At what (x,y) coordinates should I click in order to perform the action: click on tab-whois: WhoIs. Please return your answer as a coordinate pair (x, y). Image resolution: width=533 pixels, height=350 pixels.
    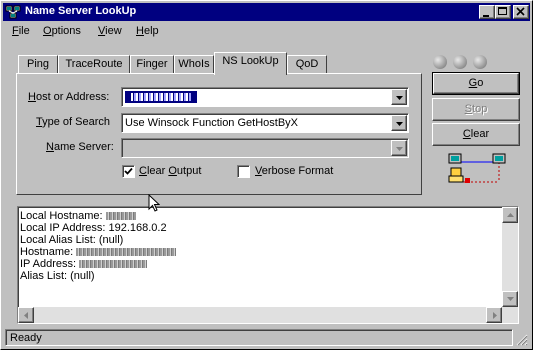
    Looking at the image, I should click on (194, 64).